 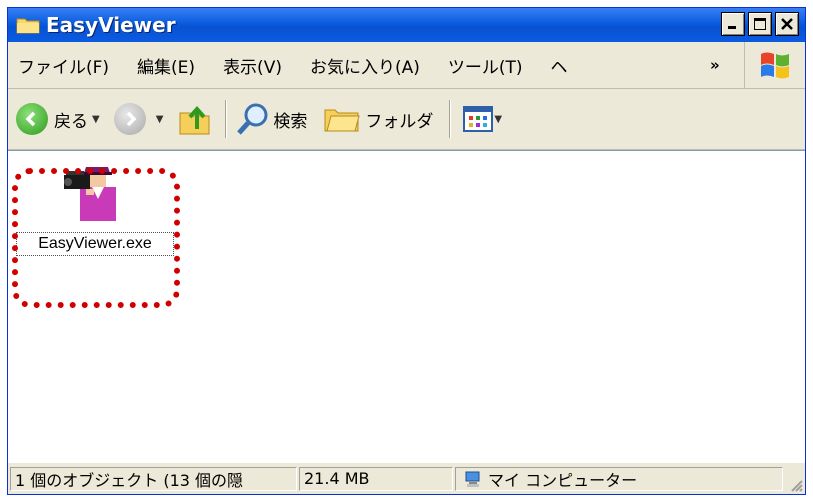 I want to click on title-bar: EasyViewer, so click(x=406, y=25).